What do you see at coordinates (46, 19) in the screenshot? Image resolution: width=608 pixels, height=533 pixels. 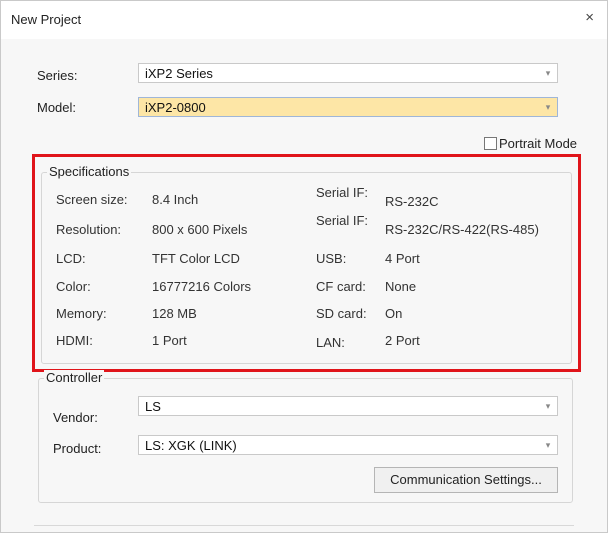 I see `dialog-title: New Project` at bounding box center [46, 19].